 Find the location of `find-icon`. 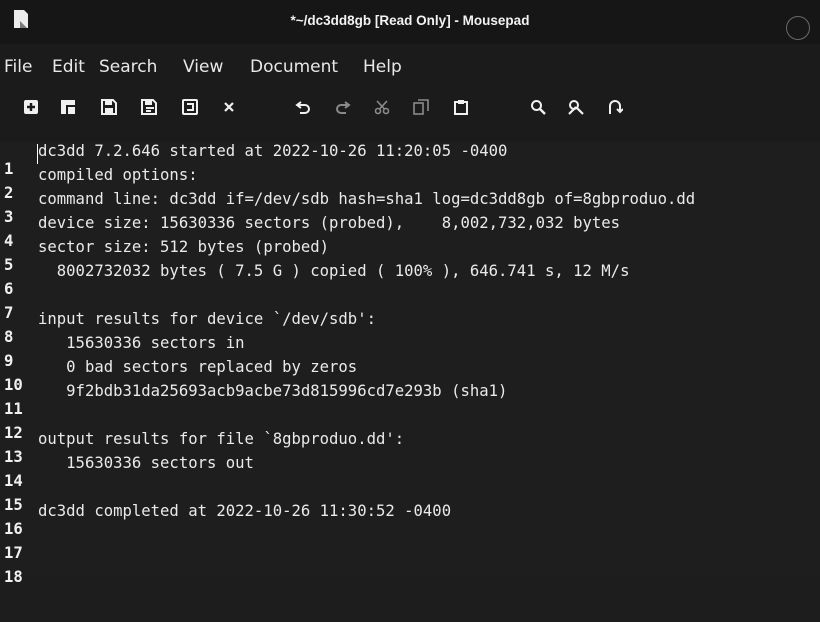

find-icon is located at coordinates (538, 107).